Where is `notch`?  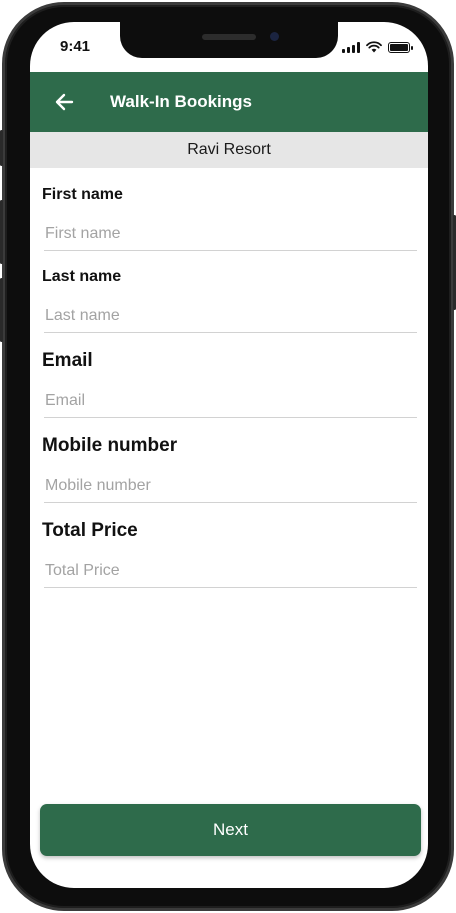 notch is located at coordinates (229, 40).